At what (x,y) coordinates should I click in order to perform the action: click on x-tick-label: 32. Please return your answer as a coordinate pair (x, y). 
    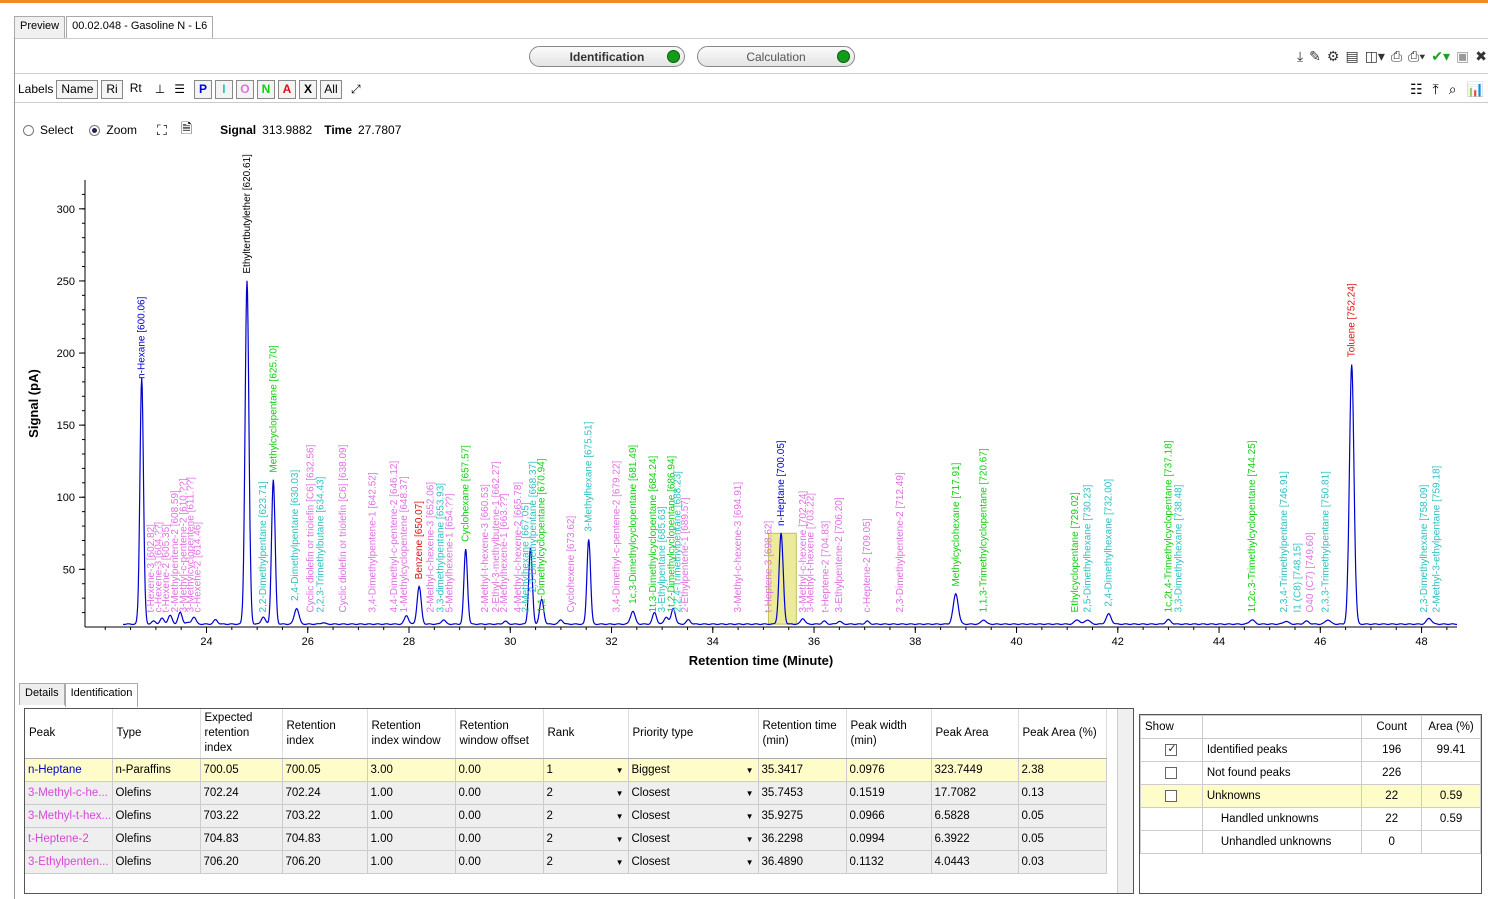
    Looking at the image, I should click on (611, 642).